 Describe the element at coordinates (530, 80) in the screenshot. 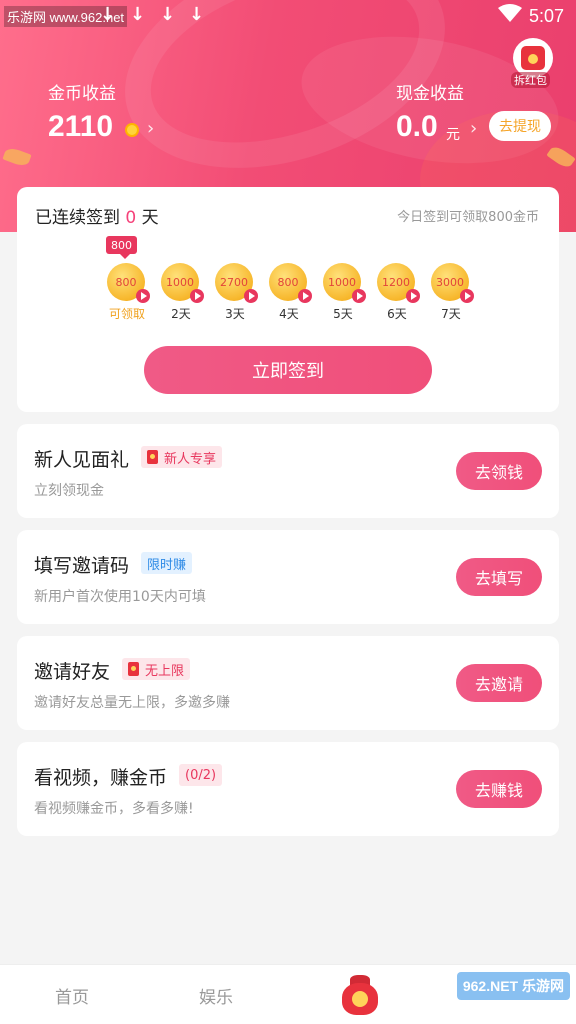

I see `redpack-label: 拆红包` at that location.